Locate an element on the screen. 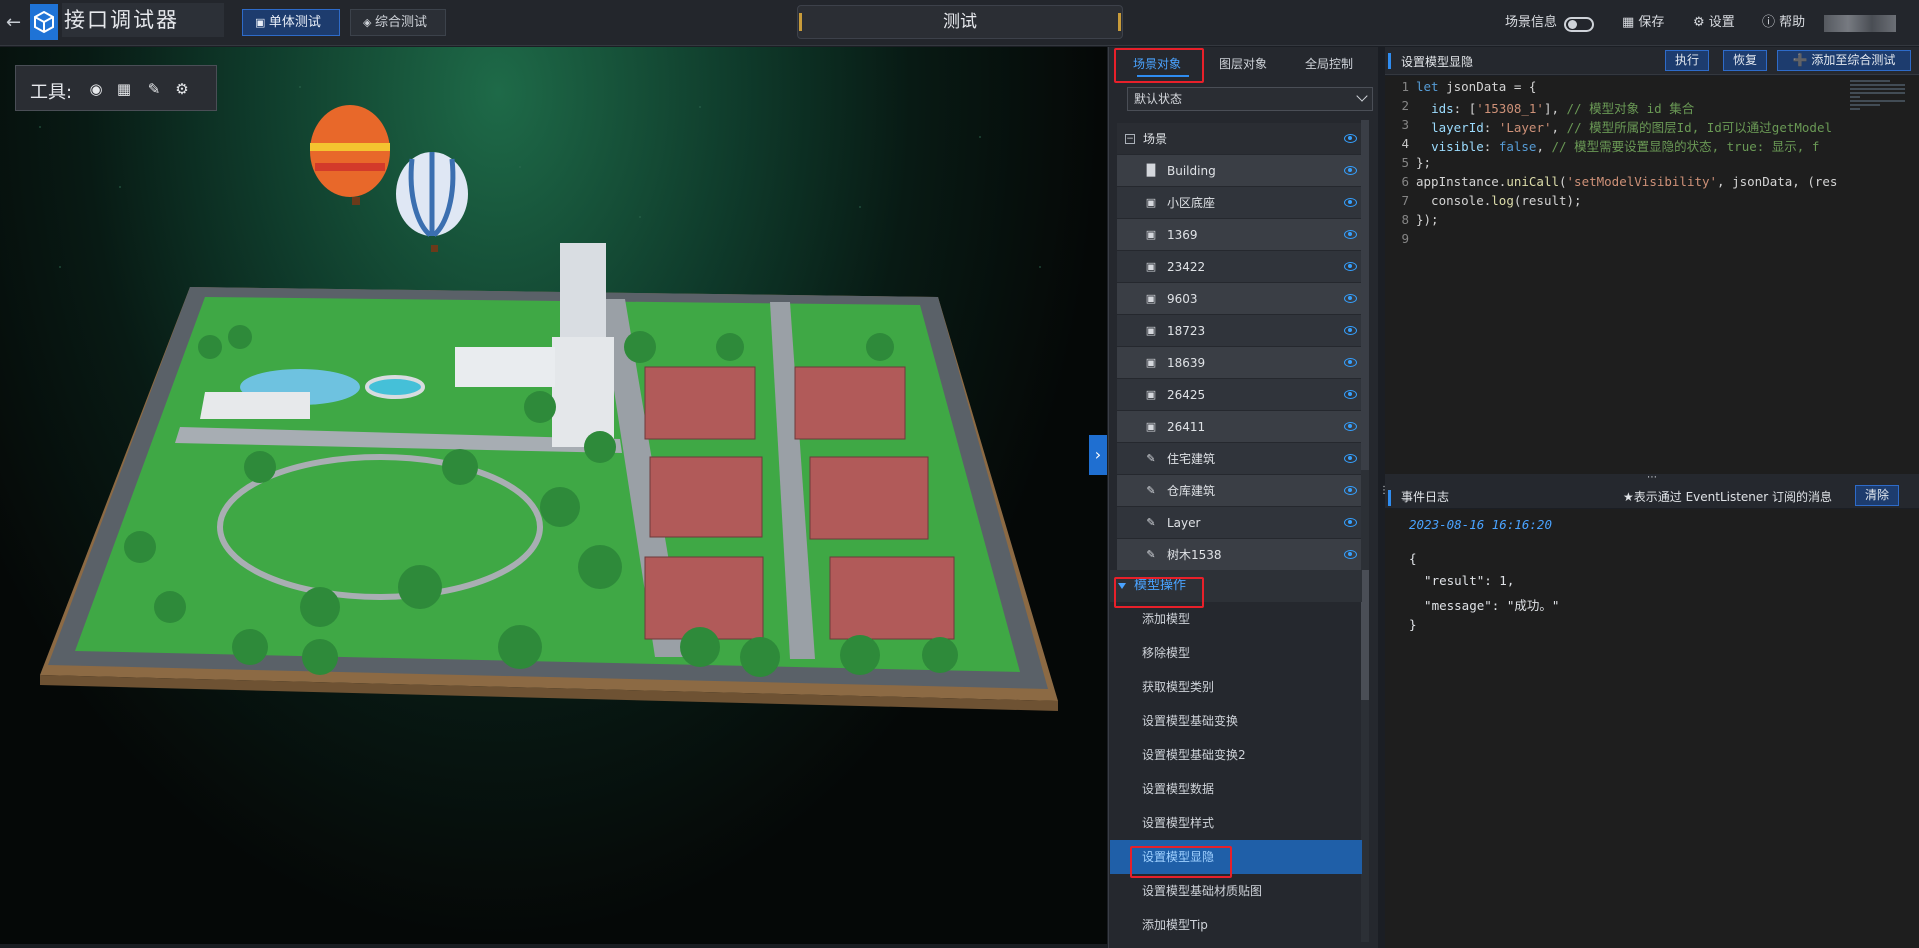 Image resolution: width=1919 pixels, height=948 pixels. tree-item: ▣ 26425 is located at coordinates (1243, 395).